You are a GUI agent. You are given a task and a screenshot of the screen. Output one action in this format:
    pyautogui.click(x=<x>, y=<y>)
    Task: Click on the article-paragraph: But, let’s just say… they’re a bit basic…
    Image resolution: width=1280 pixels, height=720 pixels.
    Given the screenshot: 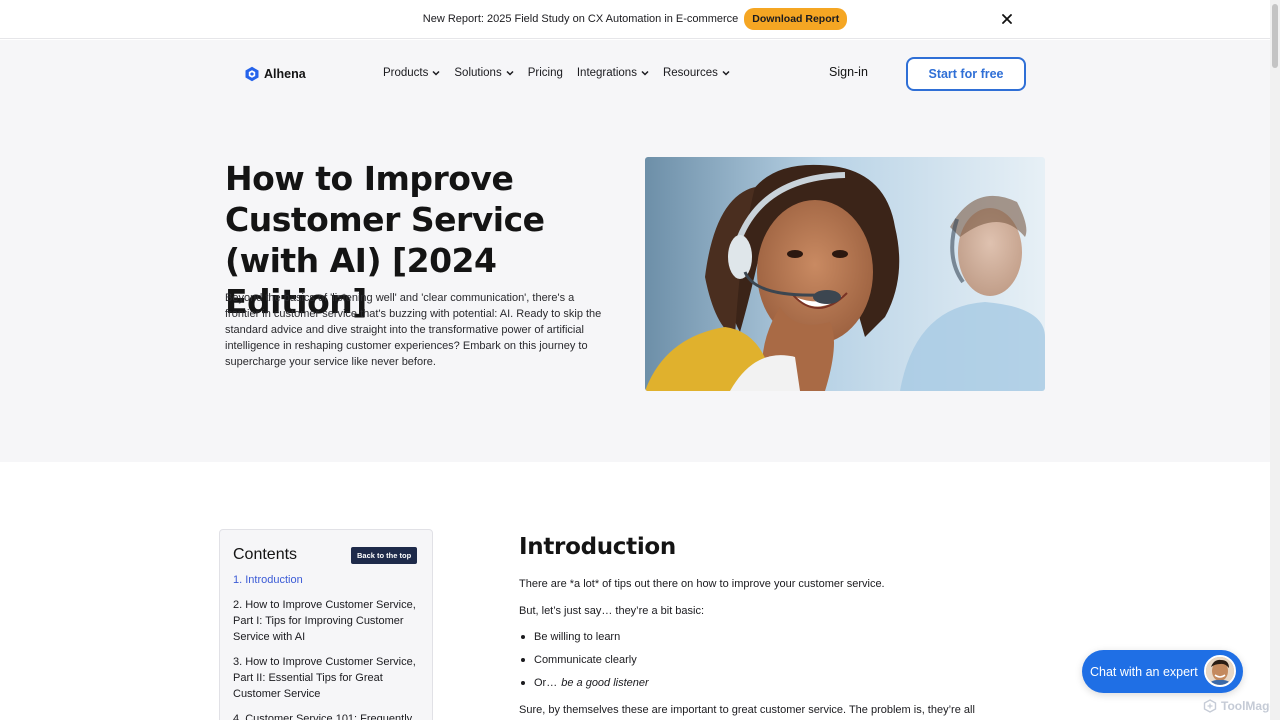 What is the action you would take?
    pyautogui.click(x=612, y=611)
    